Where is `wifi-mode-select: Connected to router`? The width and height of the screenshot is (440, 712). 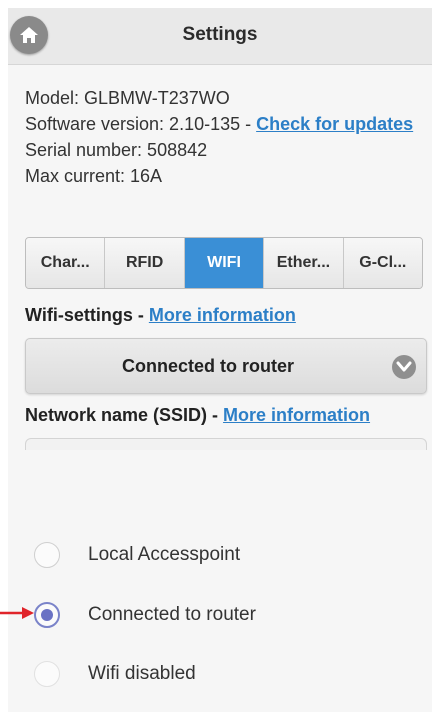
wifi-mode-select: Connected to router is located at coordinates (226, 366).